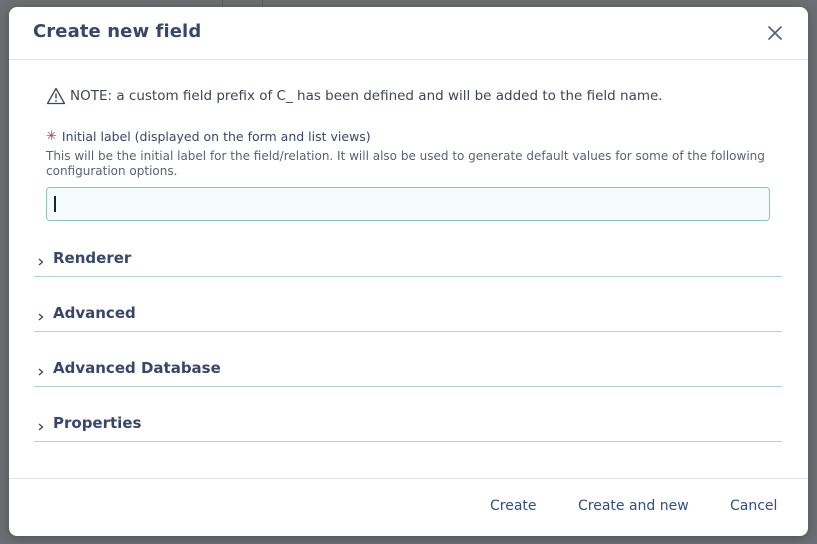 The image size is (817, 544). I want to click on section-advanced: Advanced, so click(408, 317).